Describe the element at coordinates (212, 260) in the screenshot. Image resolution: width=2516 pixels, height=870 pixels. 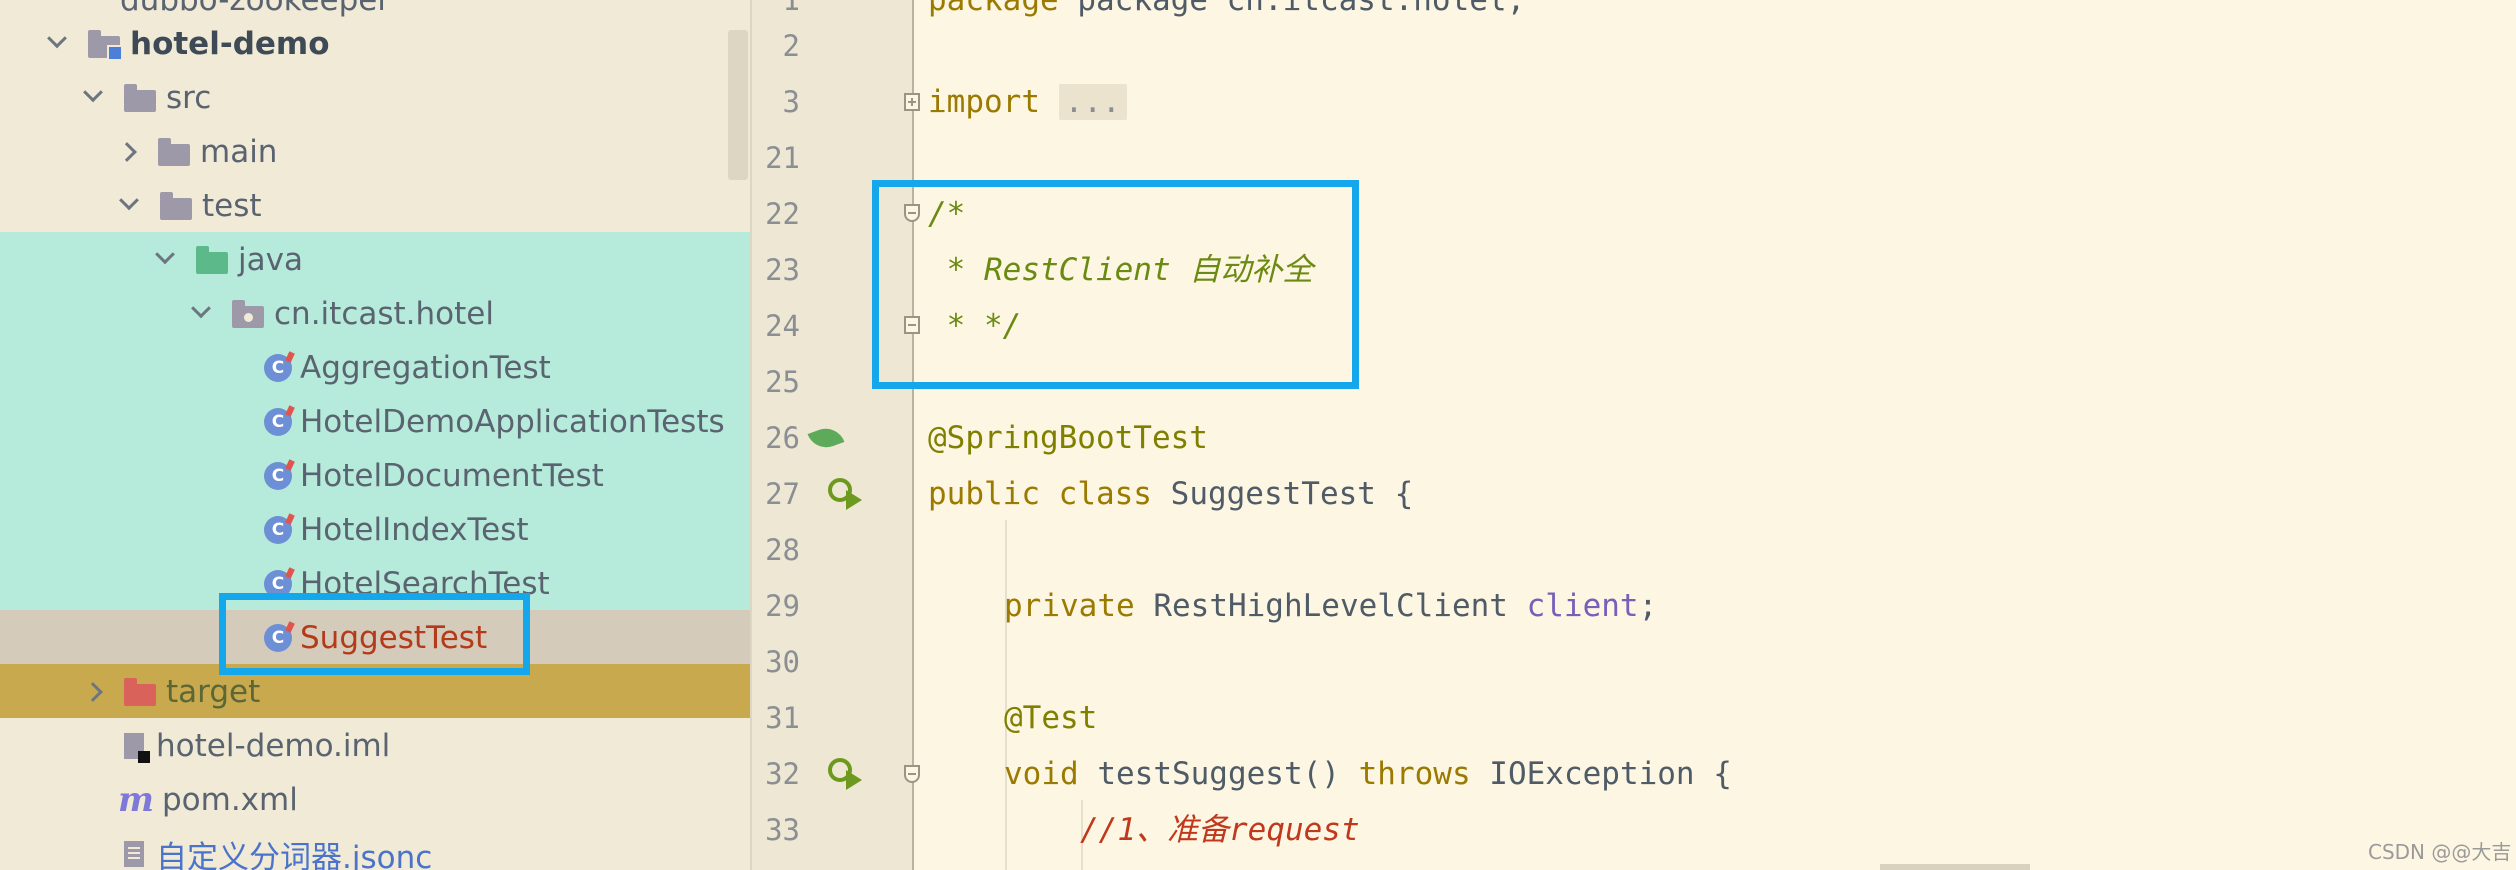
I see `test-source-folder-icon` at that location.